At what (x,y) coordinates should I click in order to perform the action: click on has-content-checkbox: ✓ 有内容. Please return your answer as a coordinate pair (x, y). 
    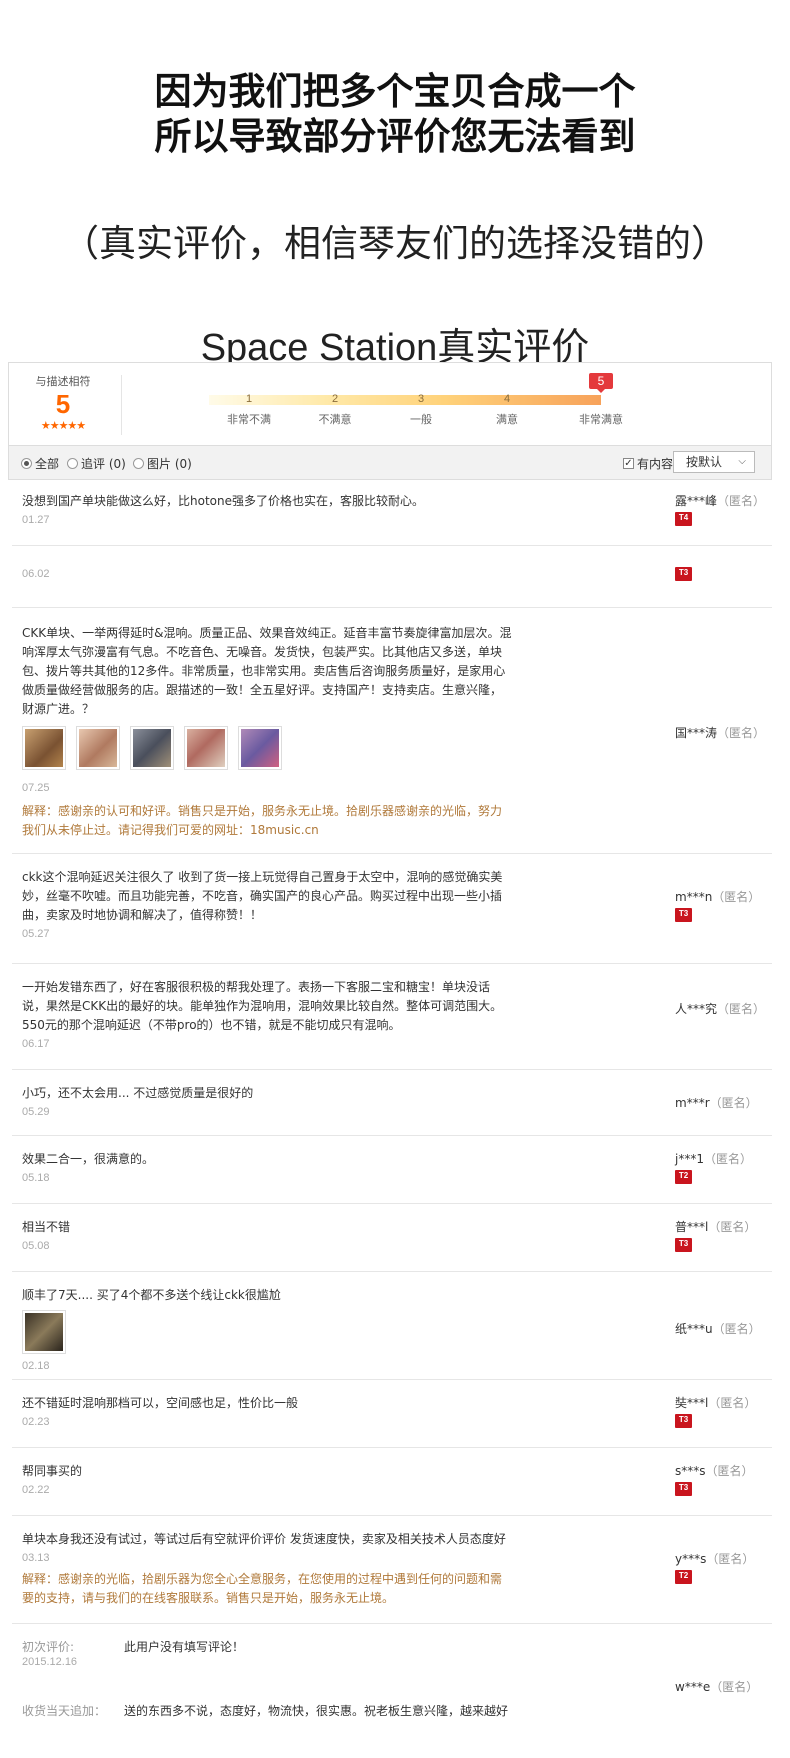
    Looking at the image, I should click on (648, 463).